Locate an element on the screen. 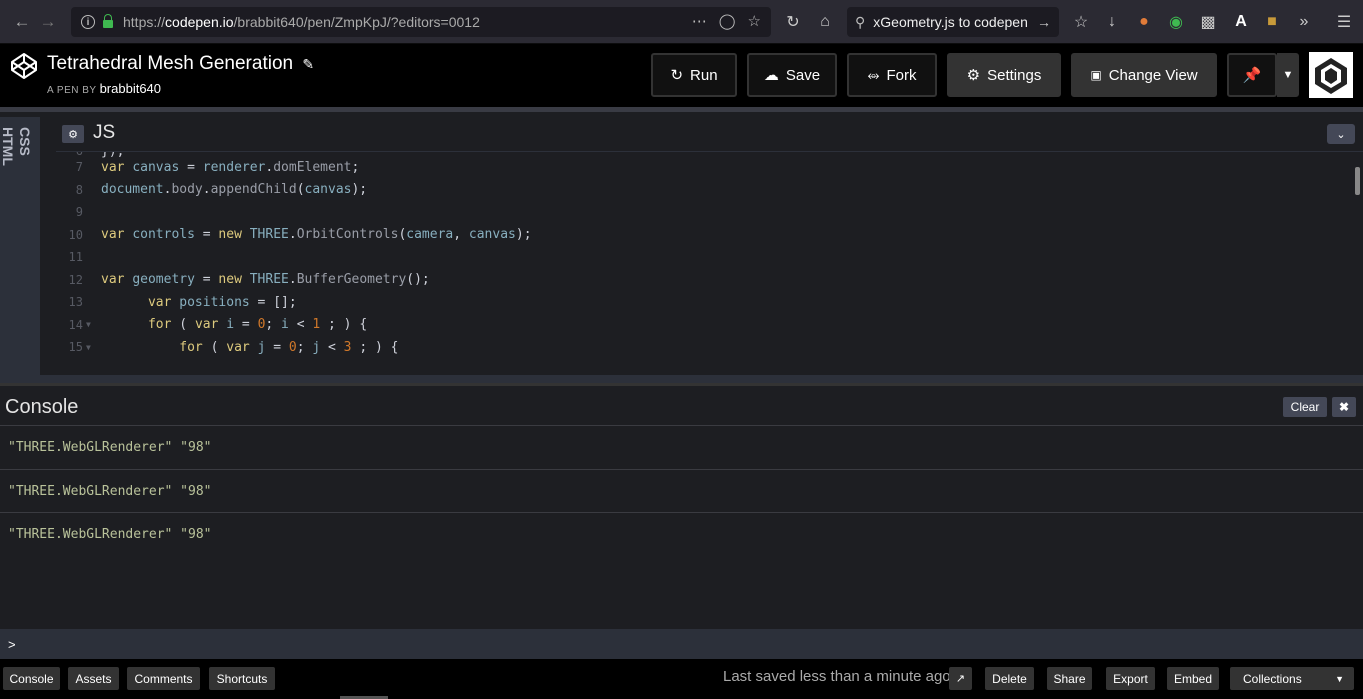  overflow-menu-icon: » is located at coordinates (1304, 22).